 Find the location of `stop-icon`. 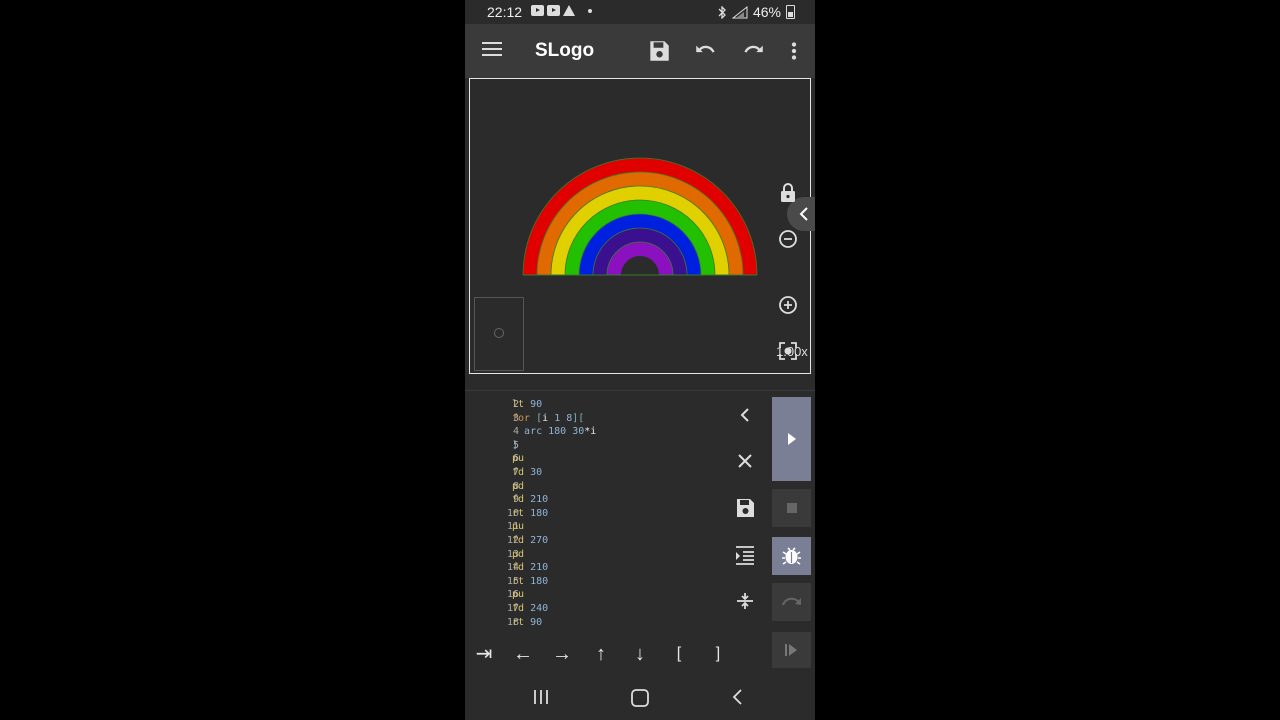

stop-icon is located at coordinates (792, 508).